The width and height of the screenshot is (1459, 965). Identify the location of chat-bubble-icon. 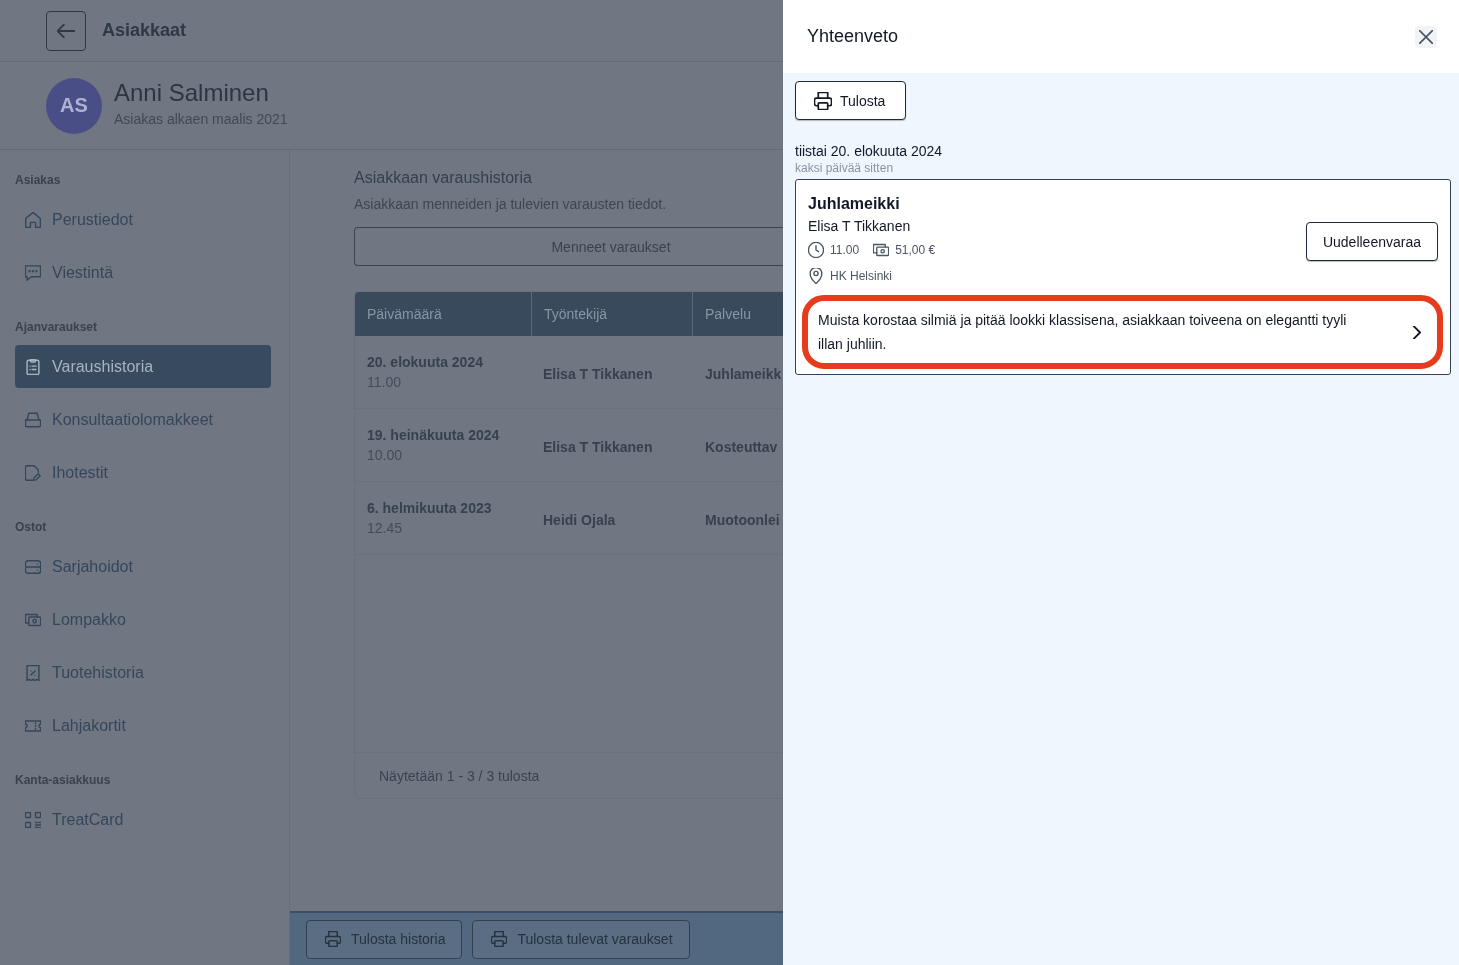
(33, 272).